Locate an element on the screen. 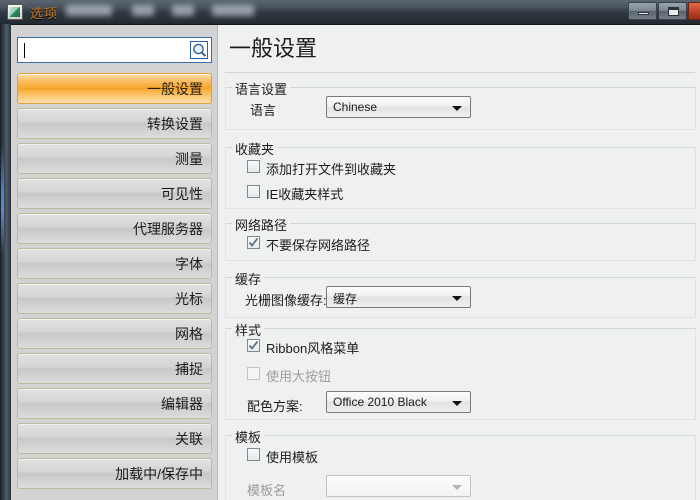 Image resolution: width=700 pixels, height=500 pixels. sidebar-item-label: 可见性 is located at coordinates (182, 194).